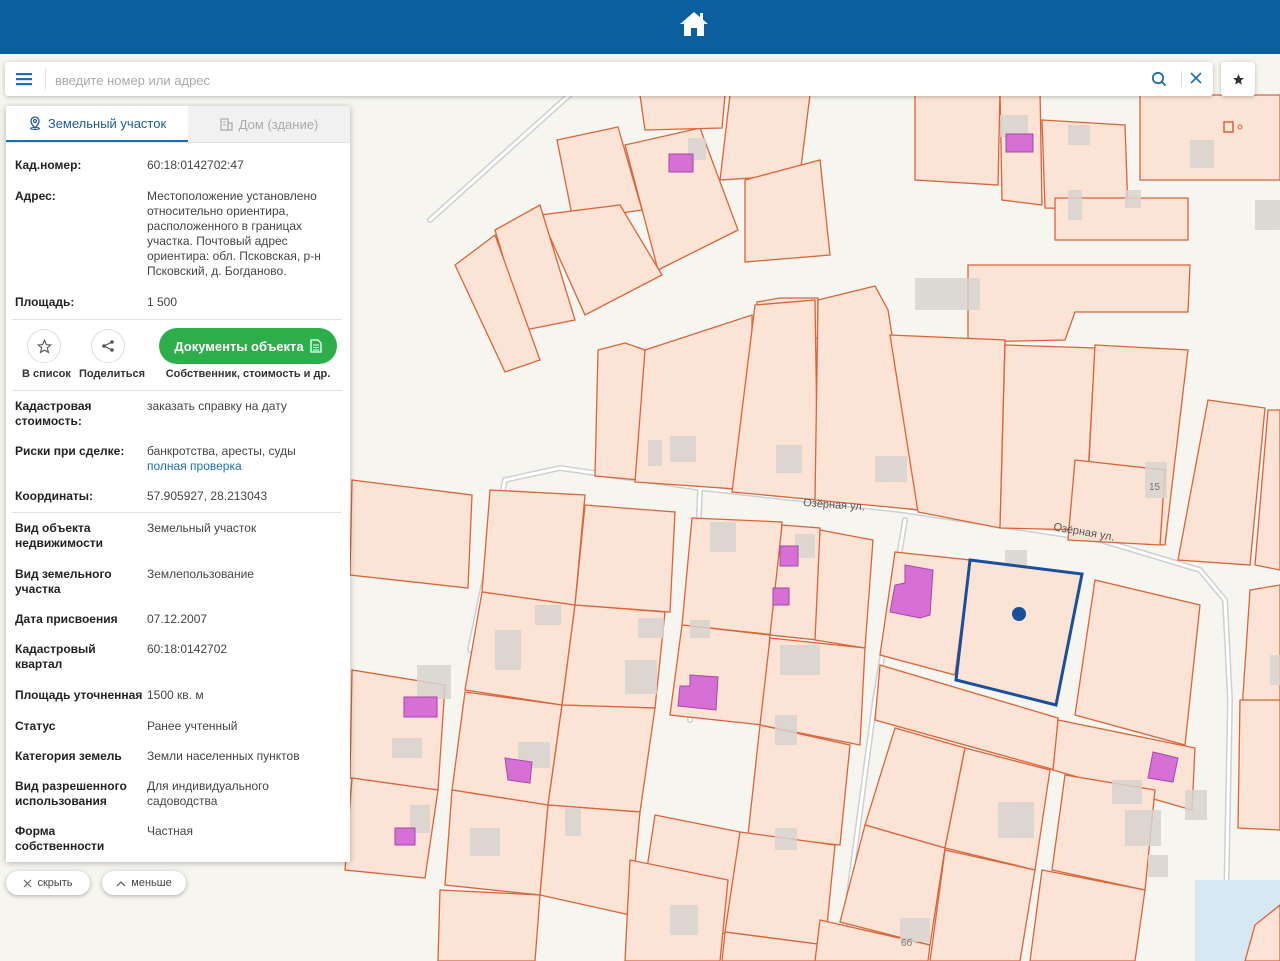 This screenshot has width=1280, height=961. Describe the element at coordinates (24, 79) in the screenshot. I see `menu-icon` at that location.